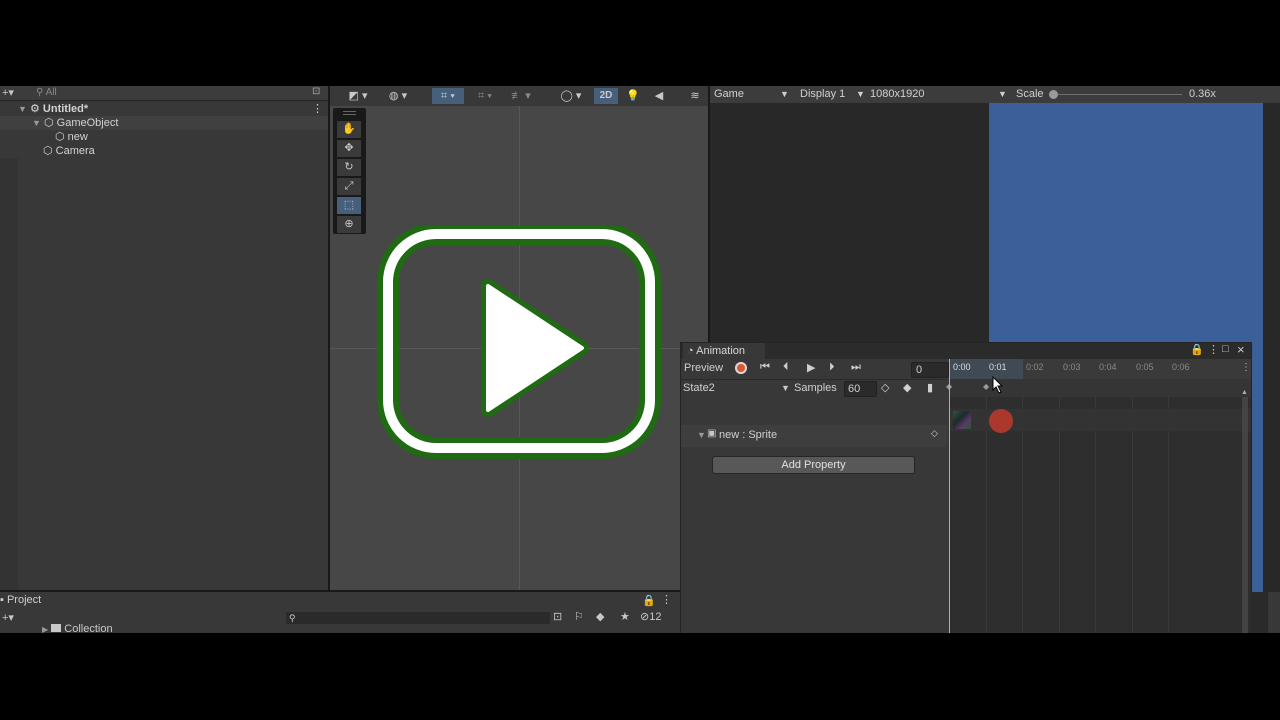  I want to click on folder-icon: ▪, so click(2, 600).